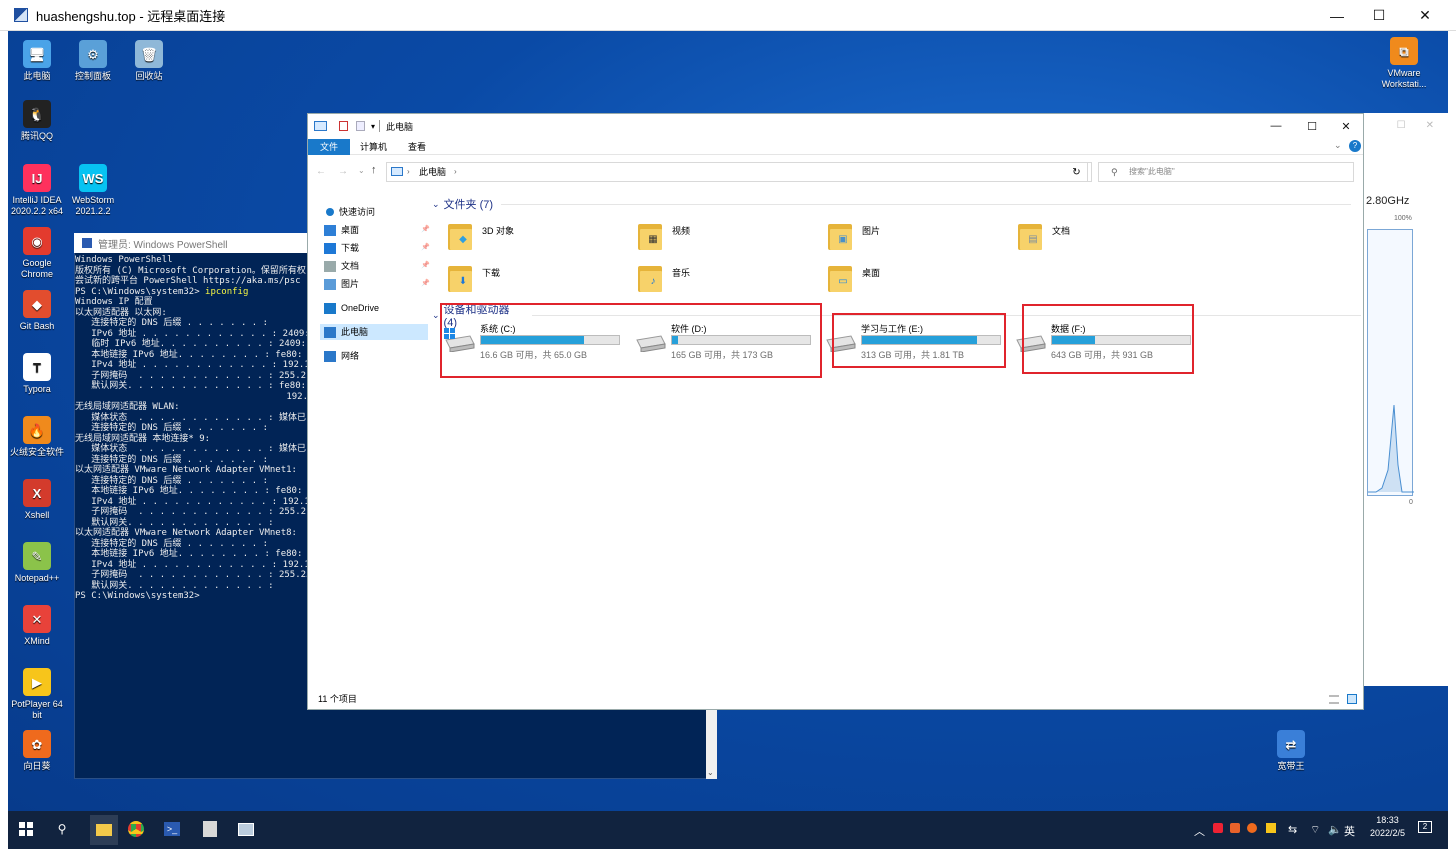 This screenshot has height=849, width=1456. Describe the element at coordinates (1355, 146) in the screenshot. I see `help-icon: ?` at that location.